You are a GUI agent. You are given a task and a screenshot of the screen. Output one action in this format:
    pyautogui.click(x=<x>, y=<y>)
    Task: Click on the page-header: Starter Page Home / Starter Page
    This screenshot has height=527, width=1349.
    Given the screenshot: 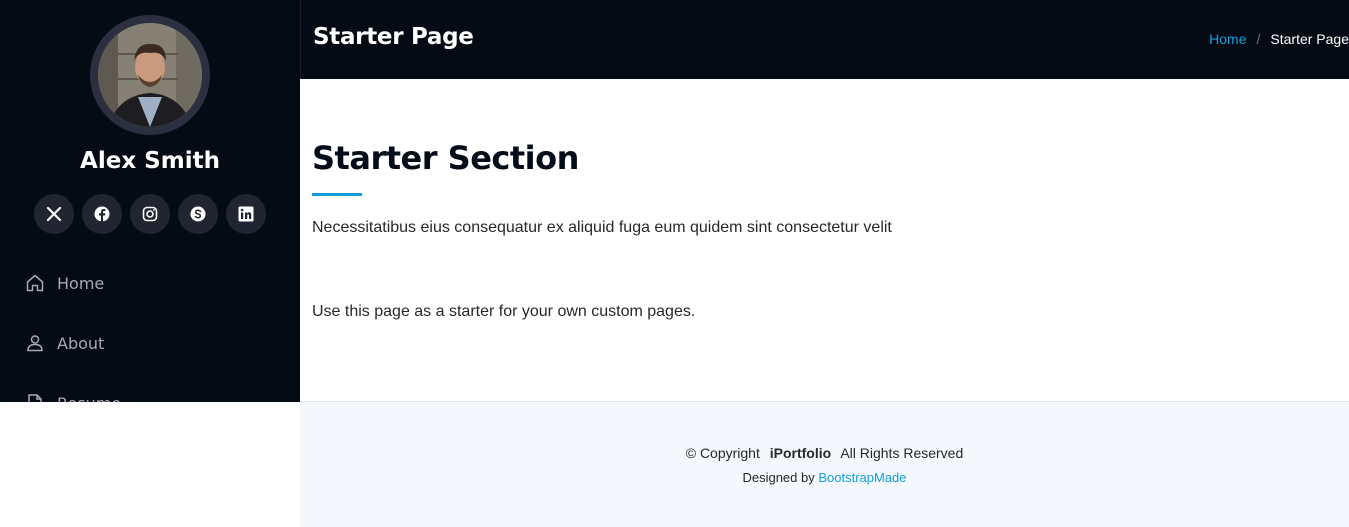 What is the action you would take?
    pyautogui.click(x=824, y=39)
    